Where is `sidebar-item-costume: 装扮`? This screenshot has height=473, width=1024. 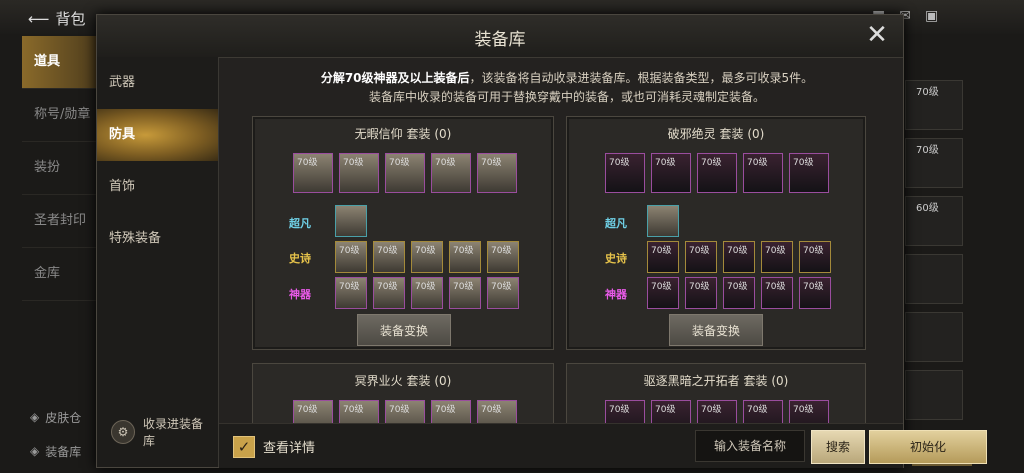
sidebar-item-costume: 装扮 is located at coordinates (62, 168).